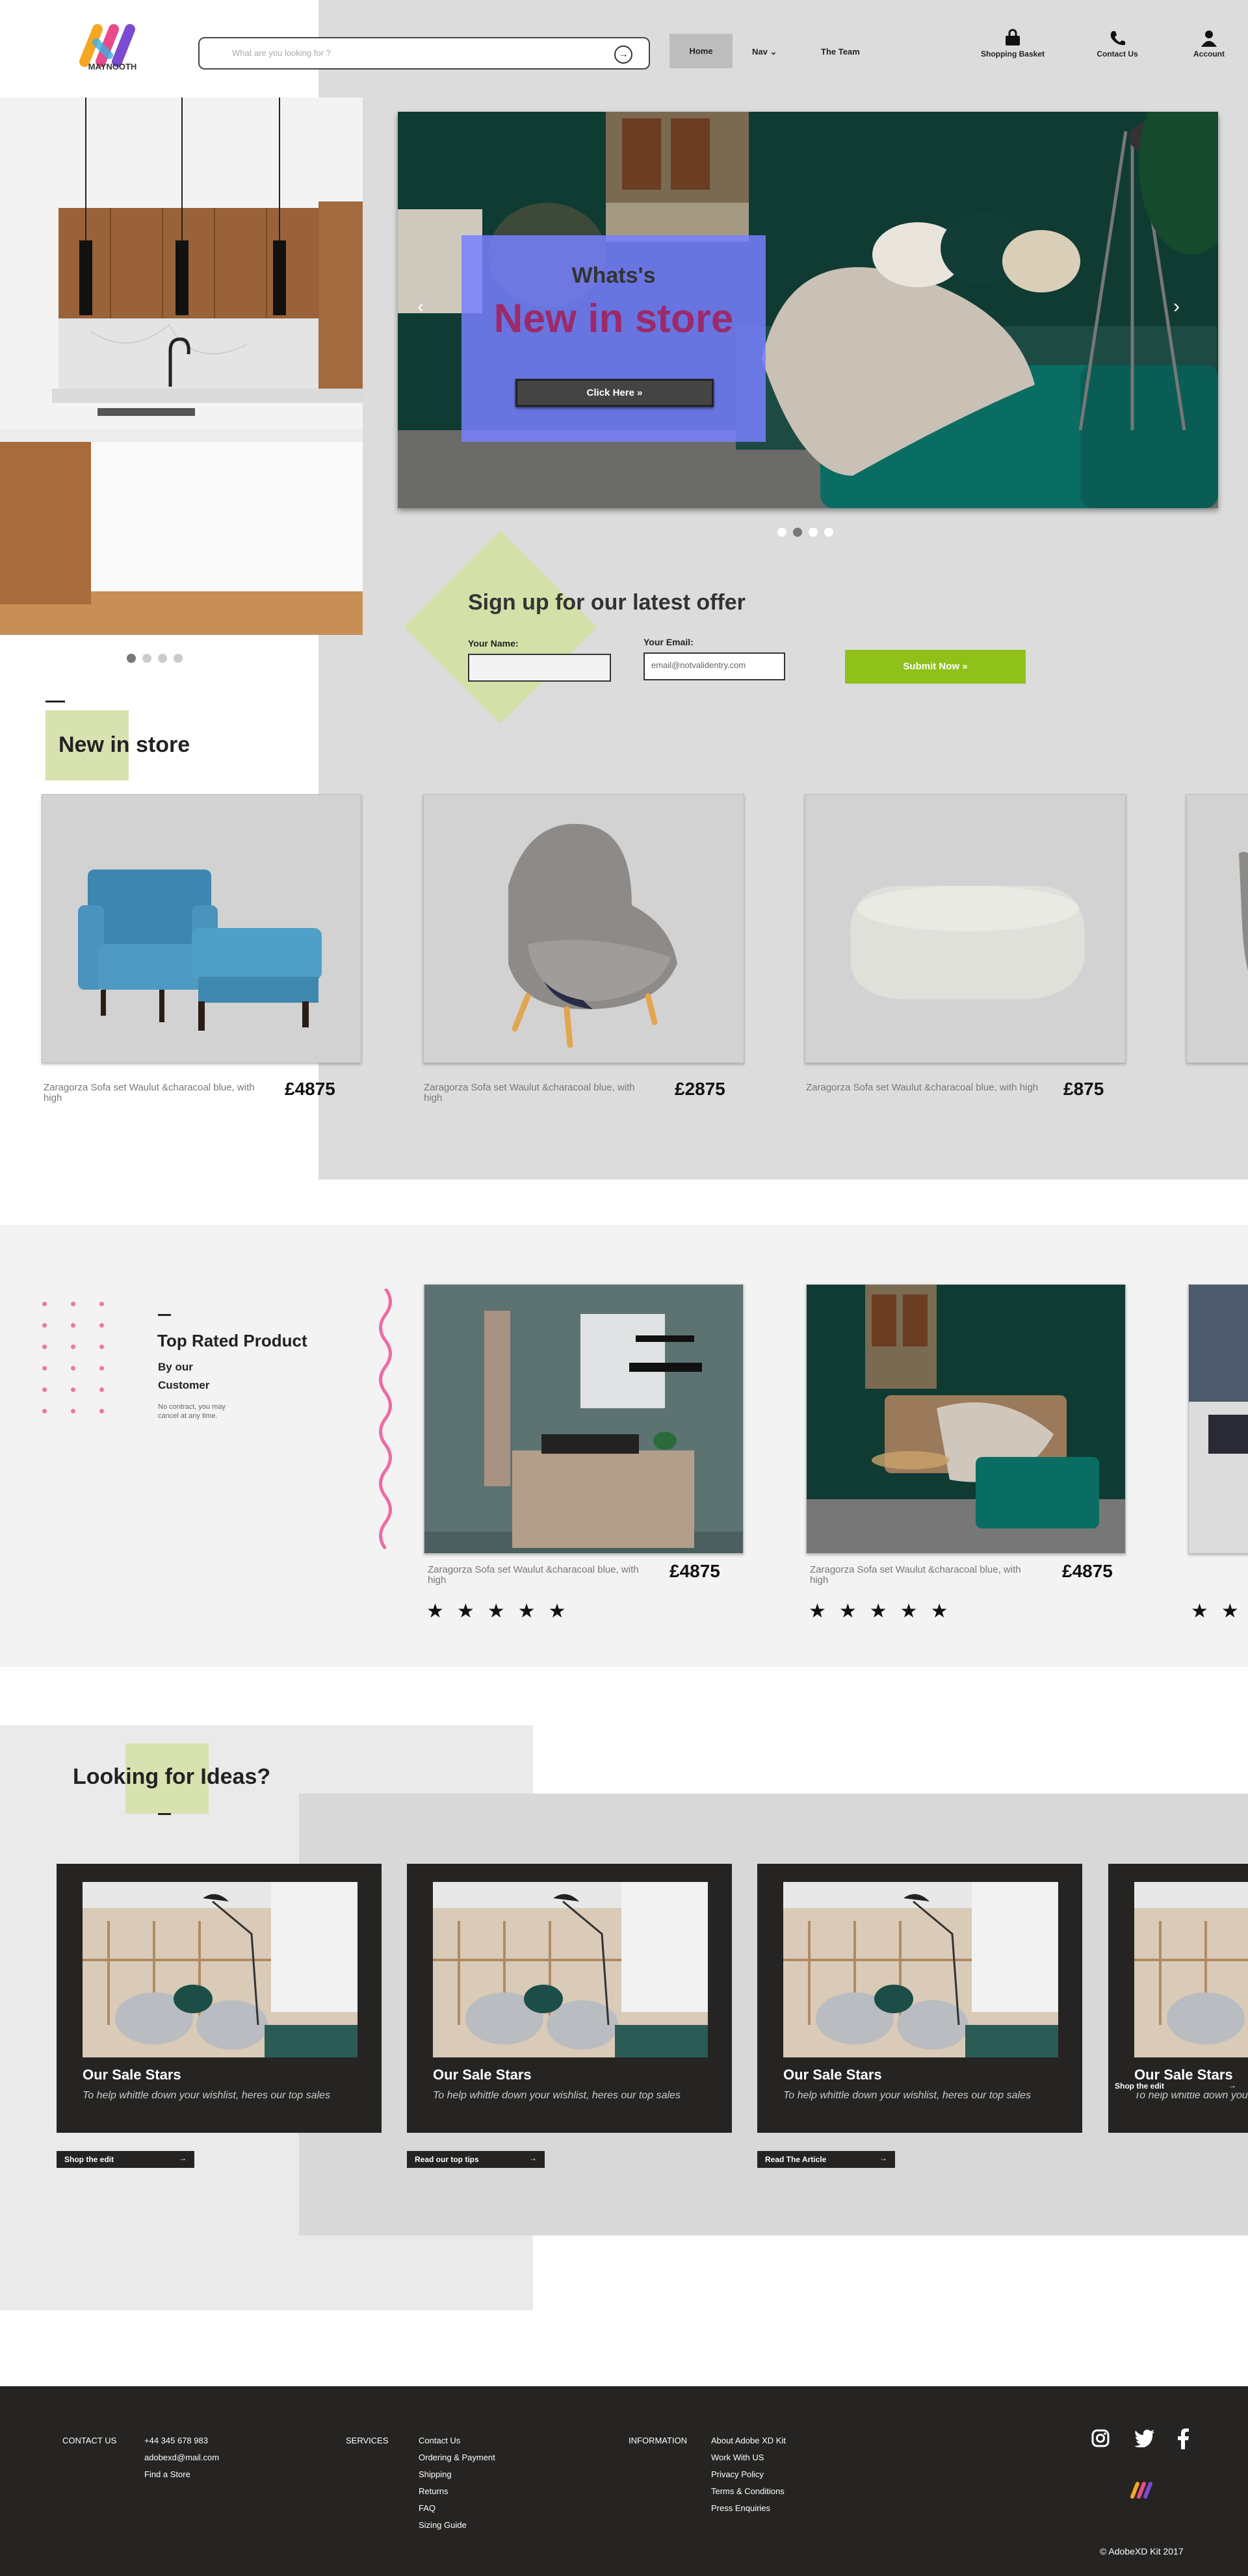  I want to click on submit-button: Submit Now », so click(936, 667).